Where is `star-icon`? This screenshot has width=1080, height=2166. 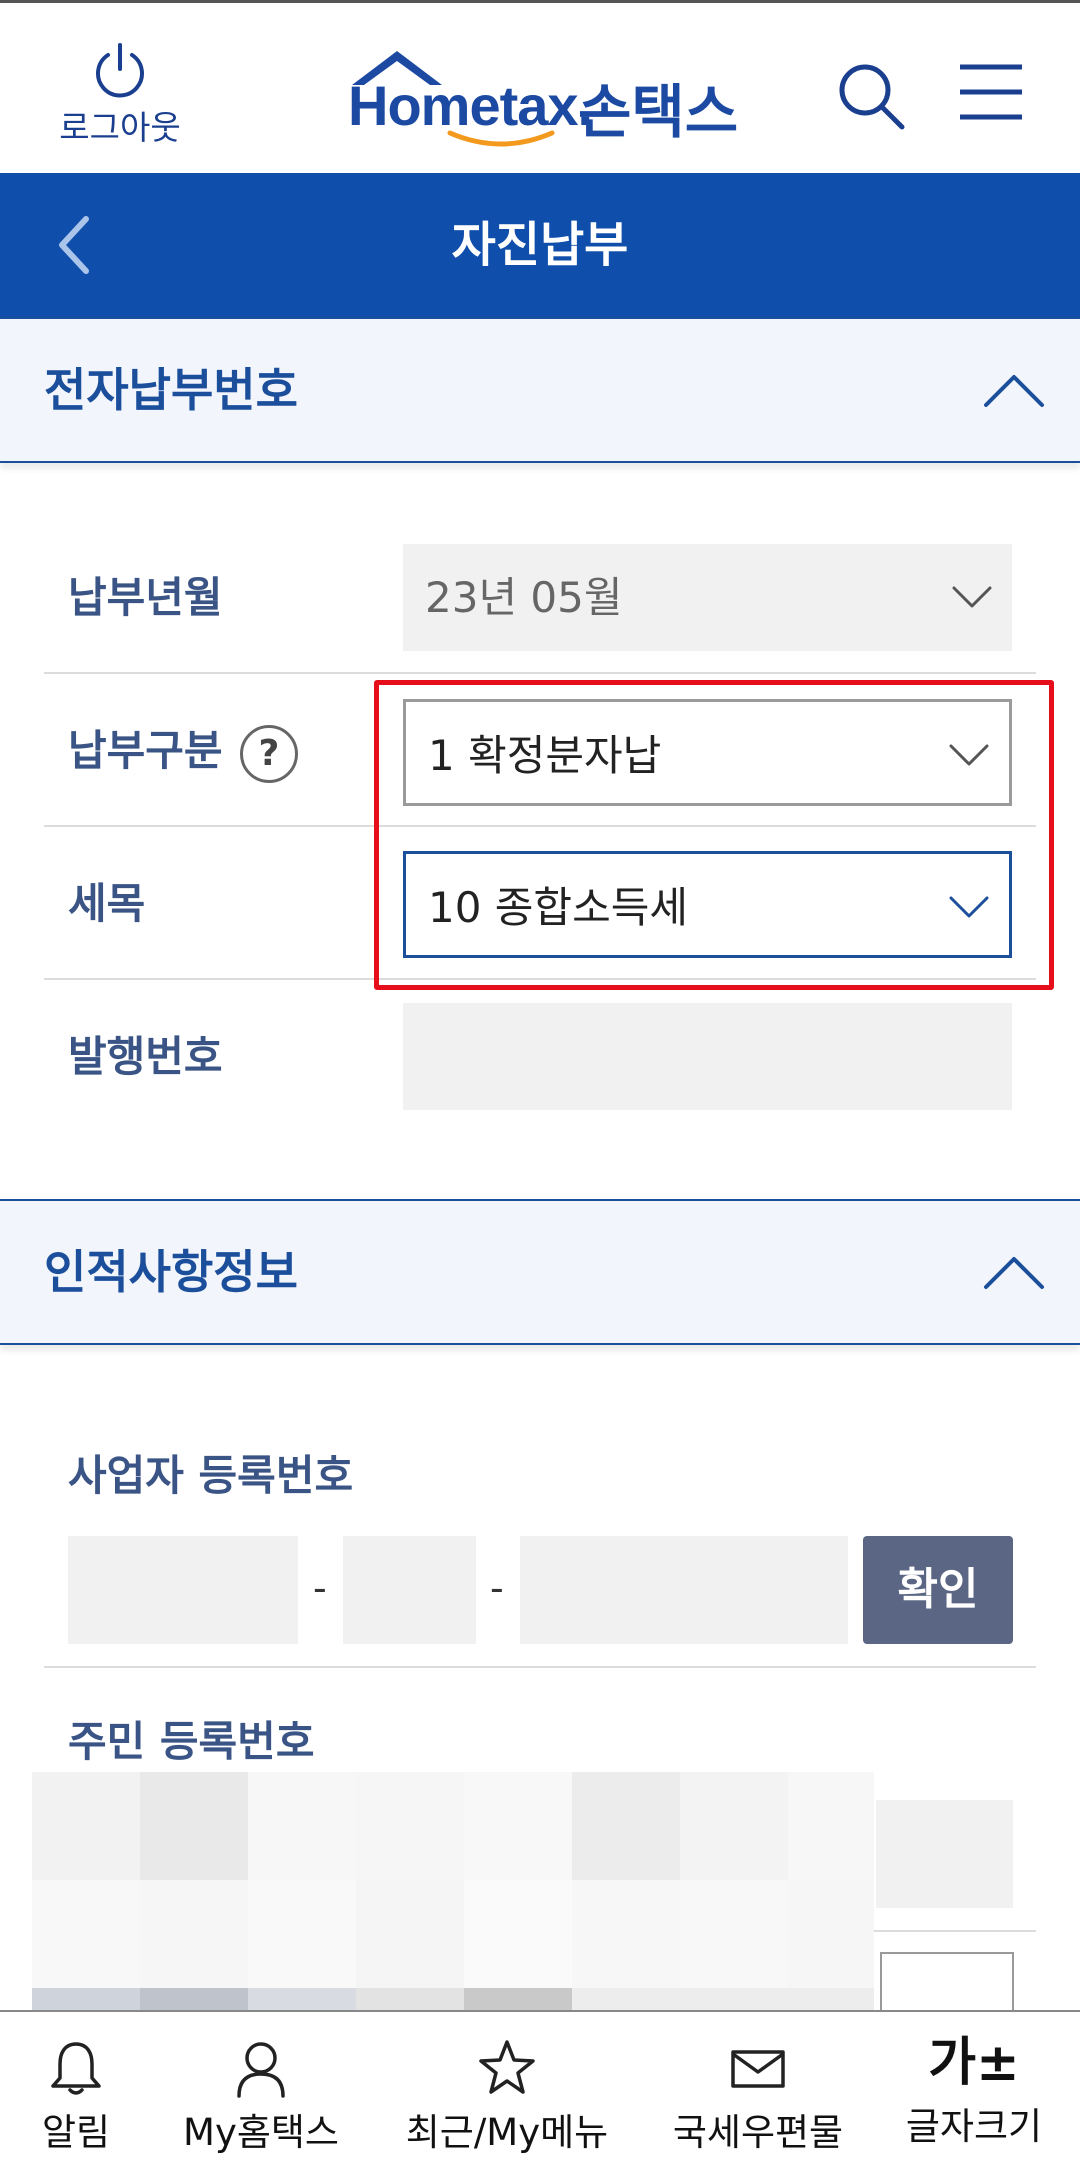
star-icon is located at coordinates (507, 2067).